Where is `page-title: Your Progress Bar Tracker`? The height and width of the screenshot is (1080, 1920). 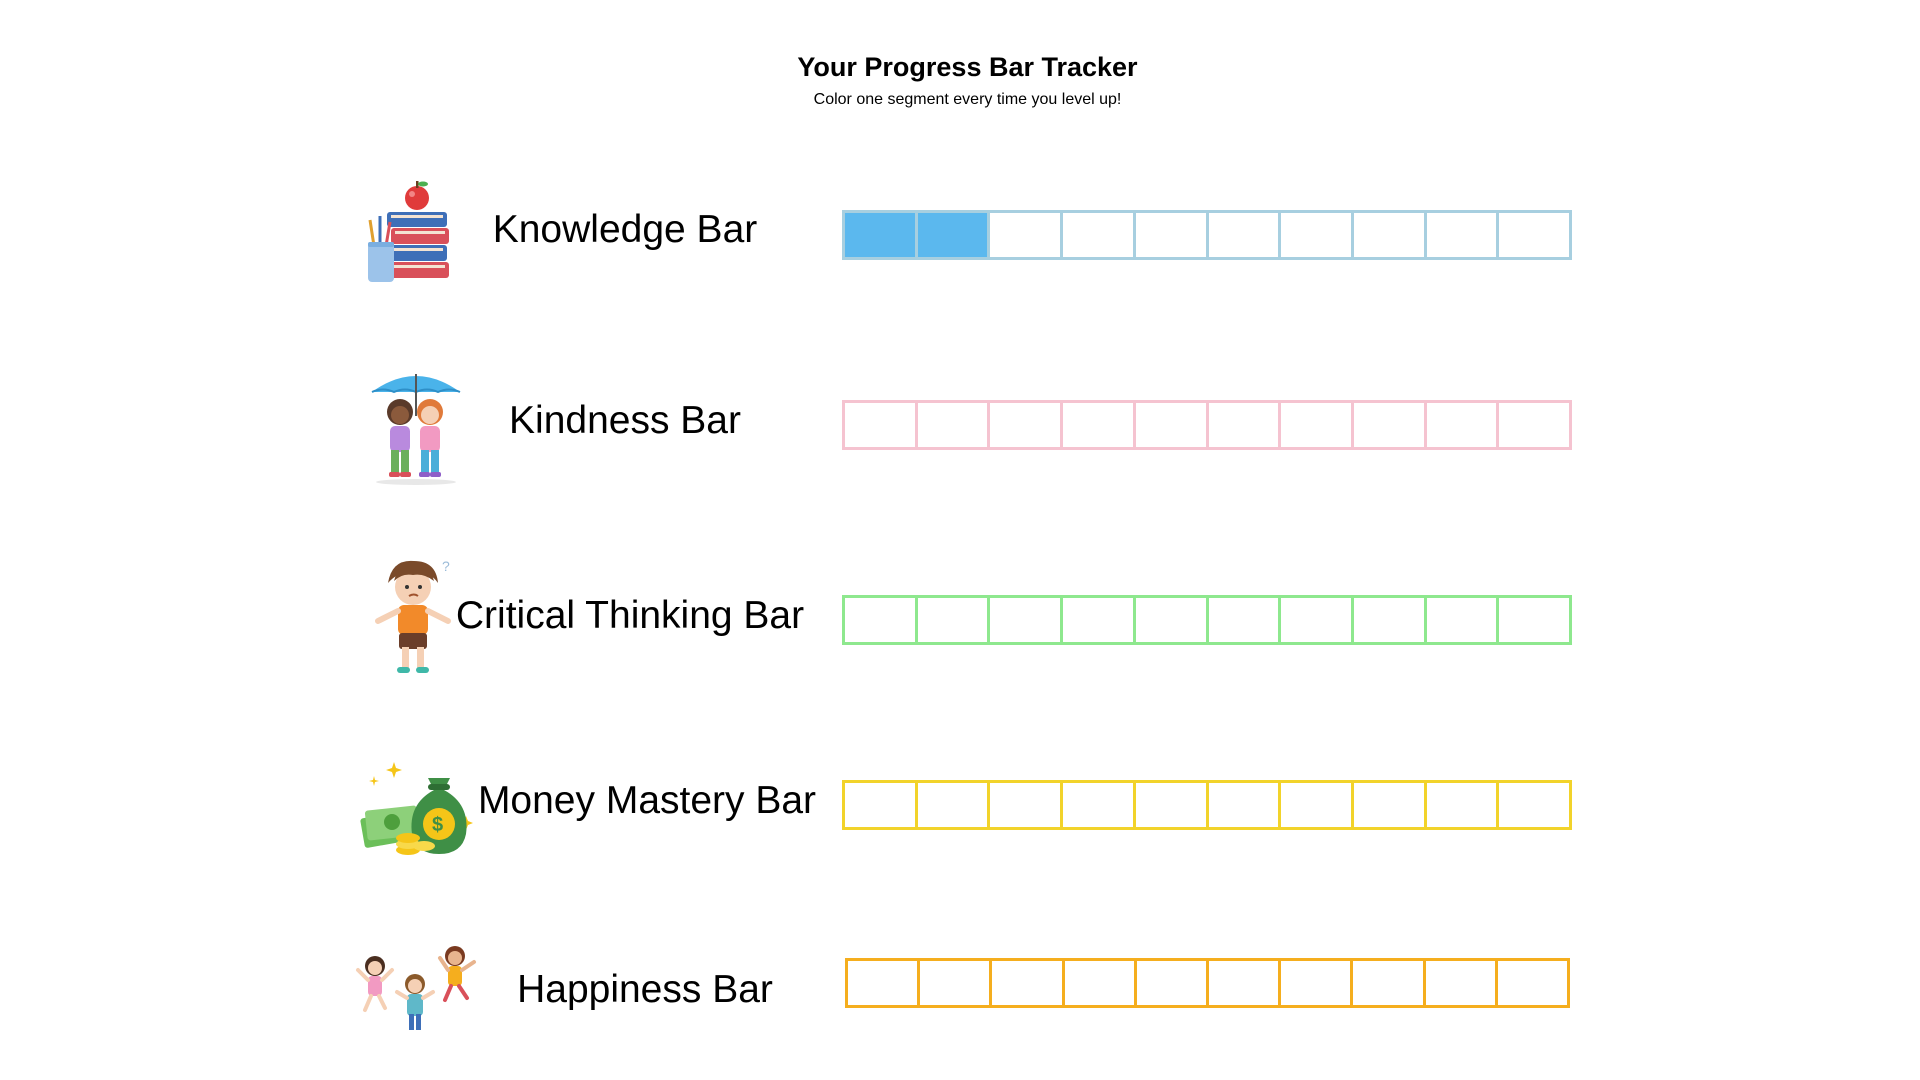 page-title: Your Progress Bar Tracker is located at coordinates (967, 67).